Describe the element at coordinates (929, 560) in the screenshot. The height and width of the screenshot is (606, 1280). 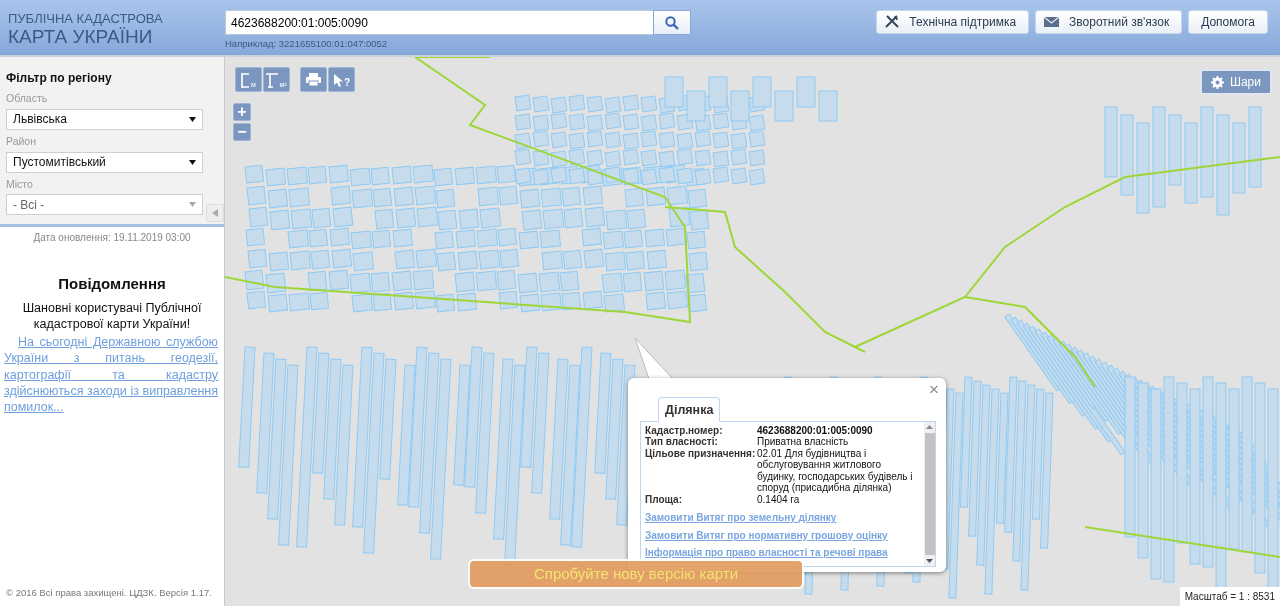
I see `scroll-down-icon` at that location.